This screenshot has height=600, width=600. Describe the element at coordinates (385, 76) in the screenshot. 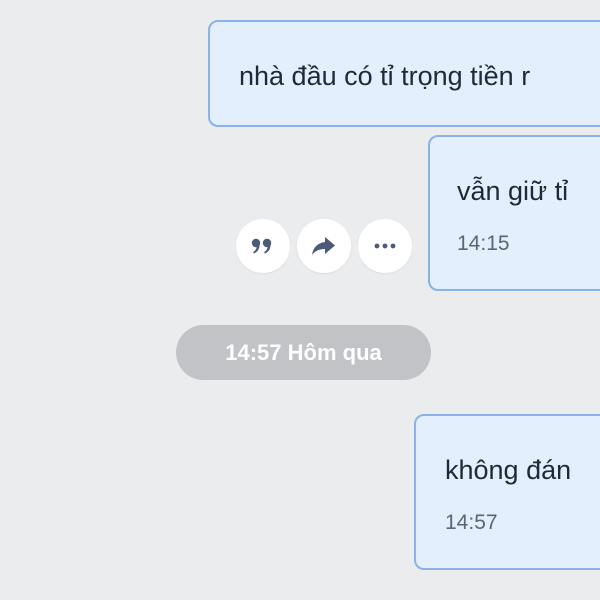

I see `message-text: nhà đầu có tỉ trọng tiền r` at that location.